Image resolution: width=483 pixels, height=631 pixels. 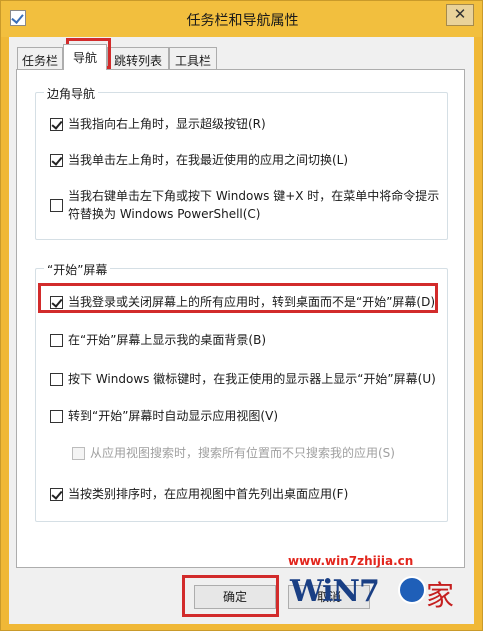 I want to click on option-label: 按下 Windows 徽标键时，在我正使用的显示器上显示“开始”屏幕(U), so click(x=252, y=379).